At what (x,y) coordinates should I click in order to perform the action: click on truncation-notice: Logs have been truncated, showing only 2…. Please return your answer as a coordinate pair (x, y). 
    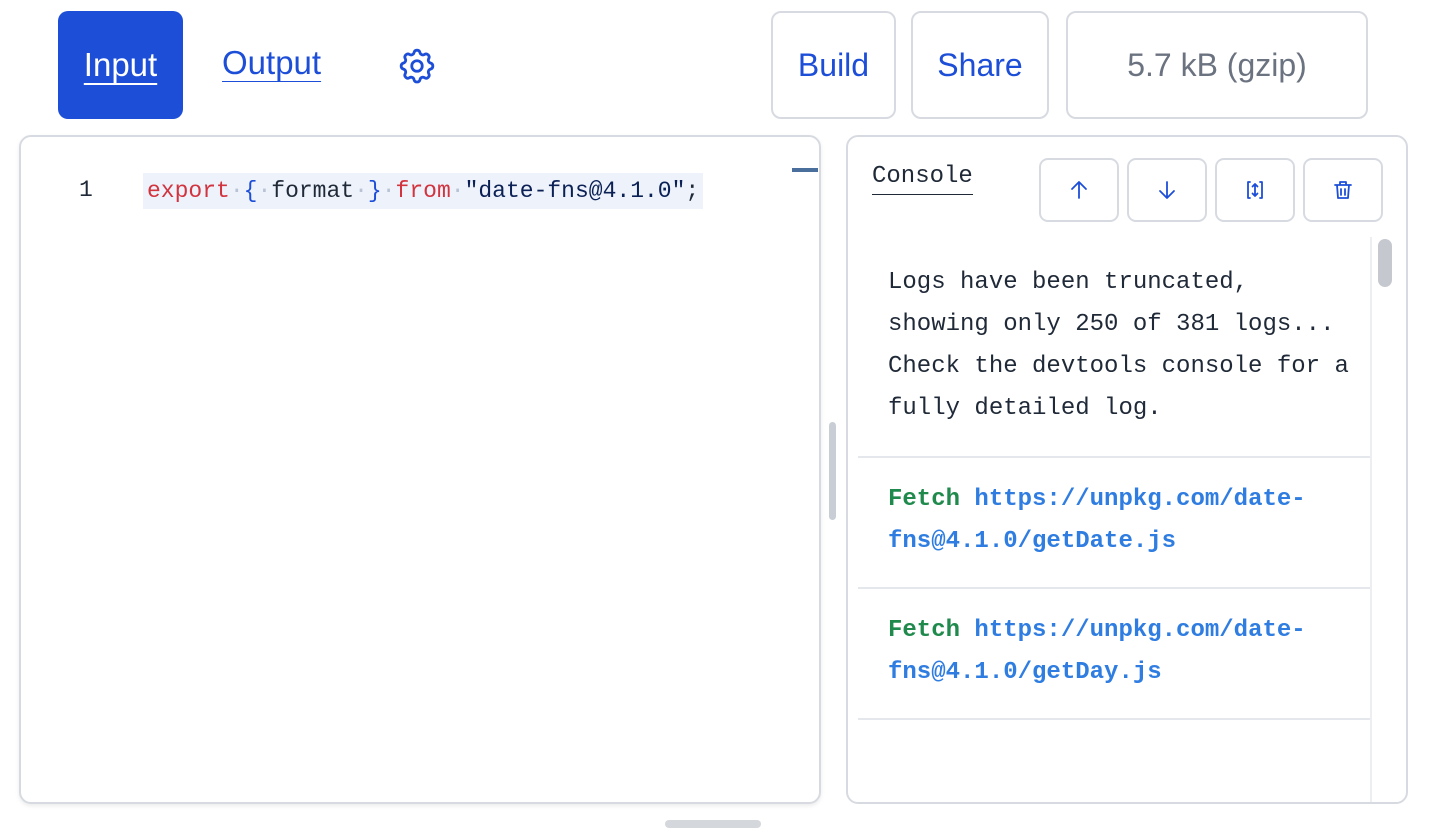
    Looking at the image, I should click on (1114, 347).